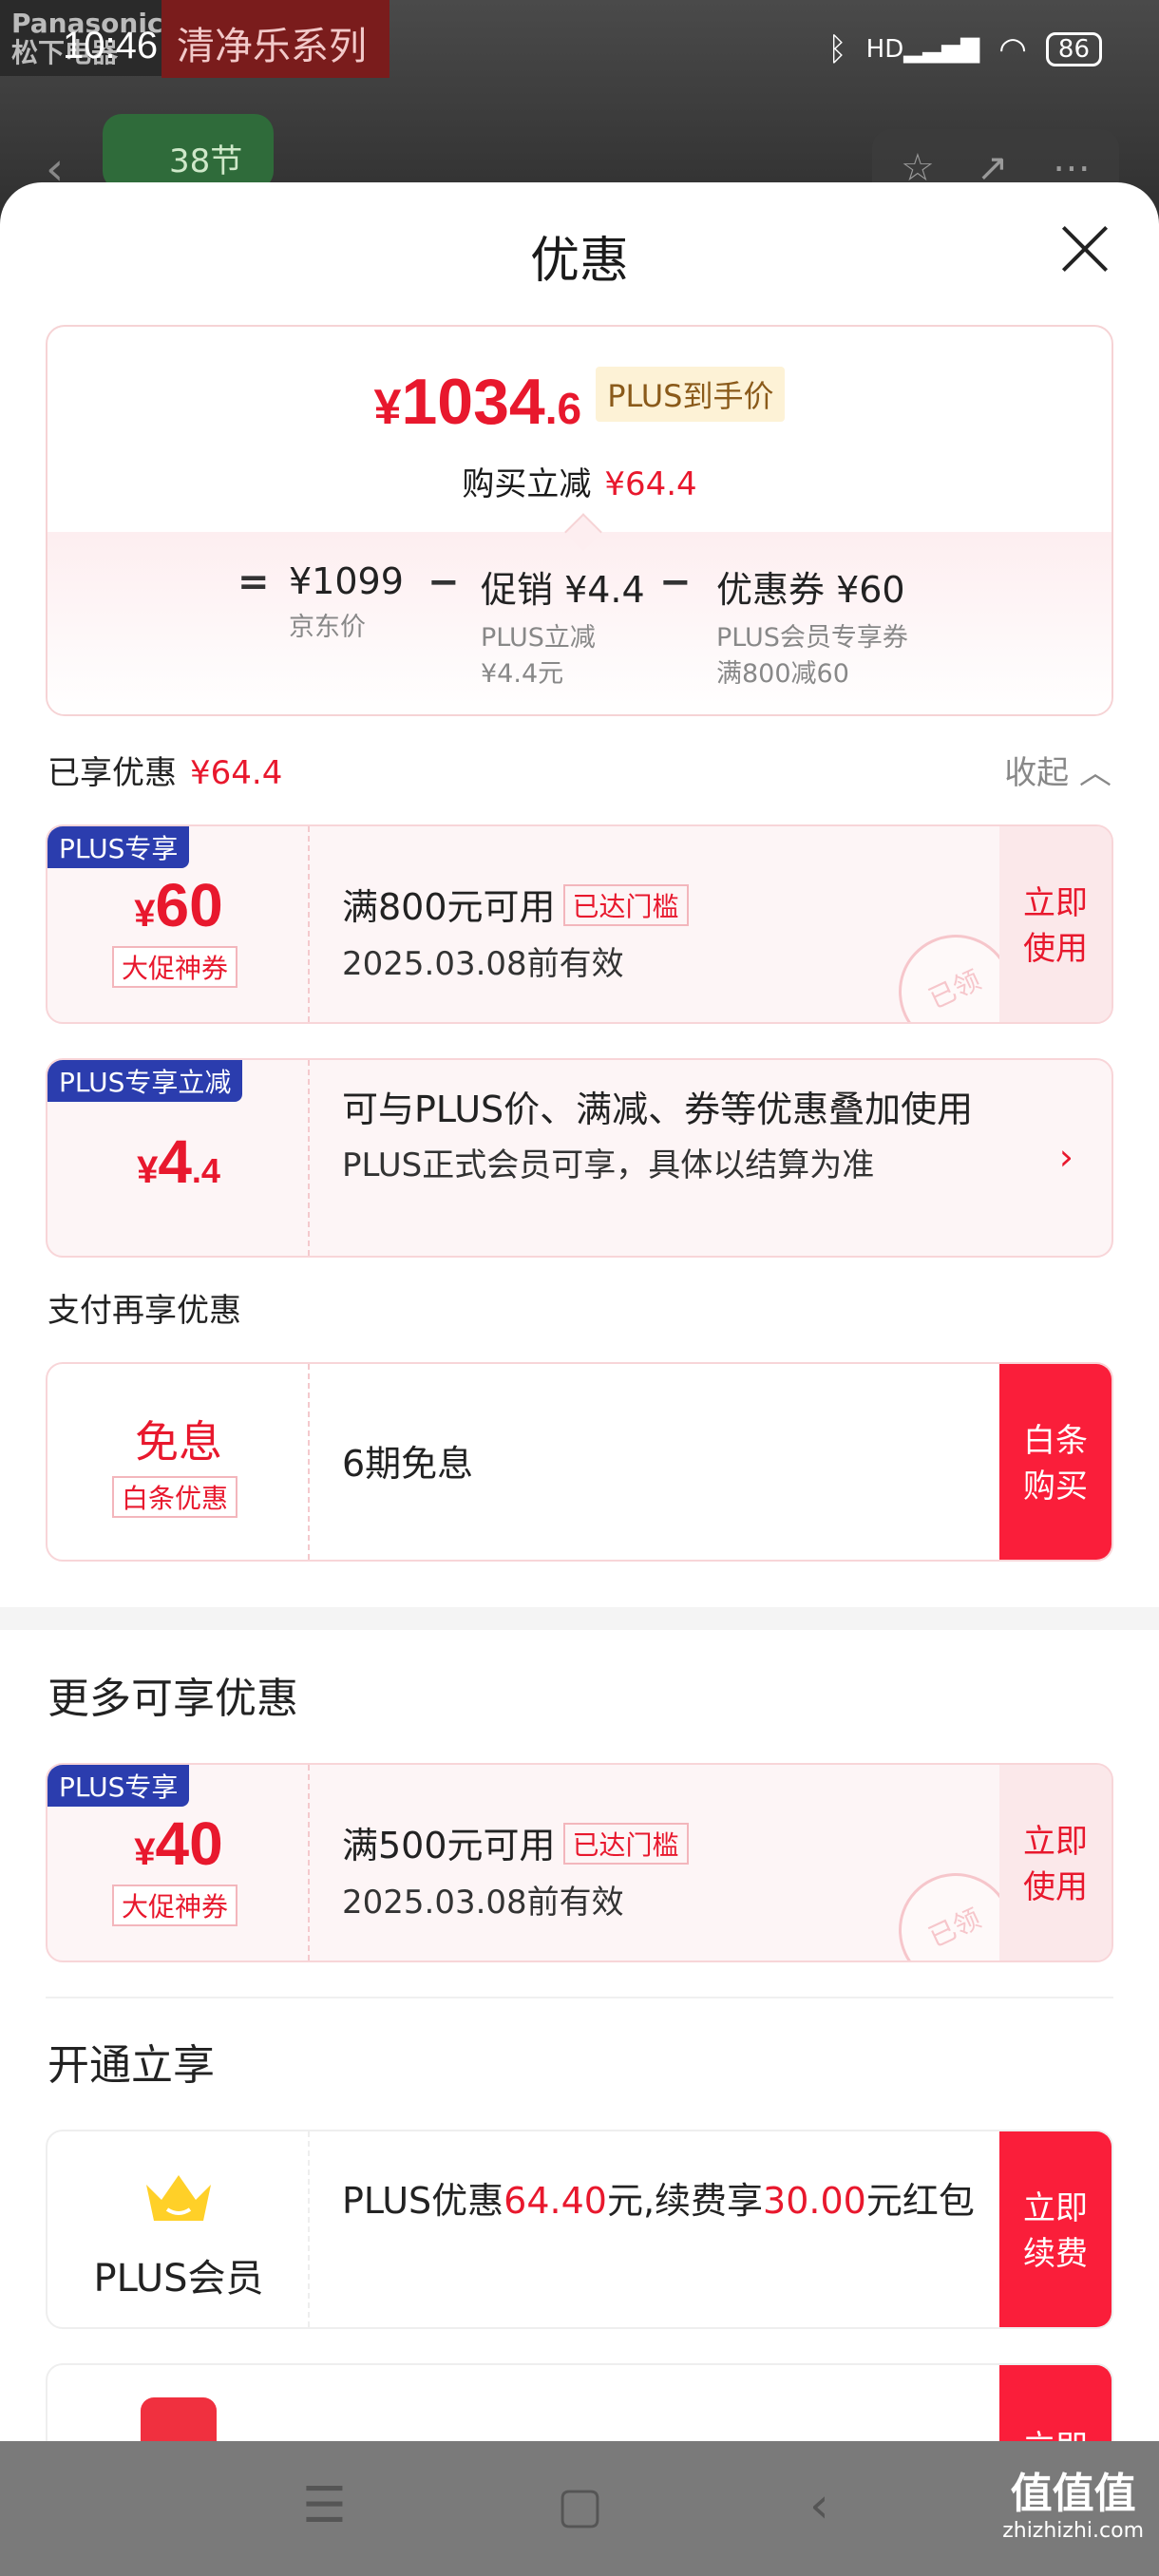 This screenshot has width=1159, height=2576. What do you see at coordinates (178, 1843) in the screenshot?
I see `coupon-amount: ¥40` at bounding box center [178, 1843].